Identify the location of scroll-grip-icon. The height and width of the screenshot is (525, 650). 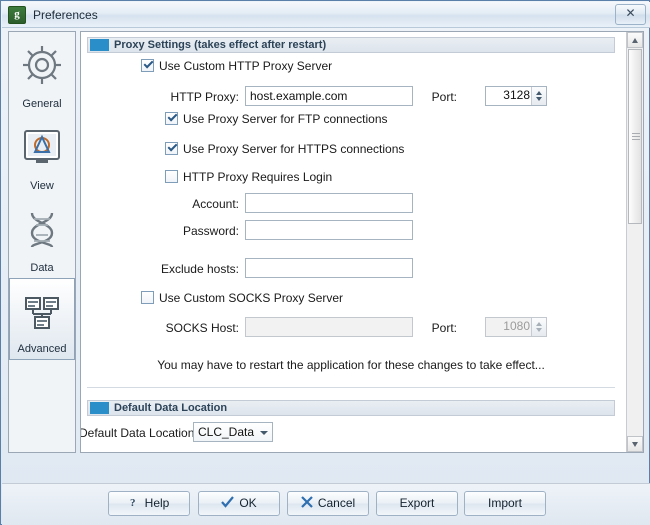
(636, 136).